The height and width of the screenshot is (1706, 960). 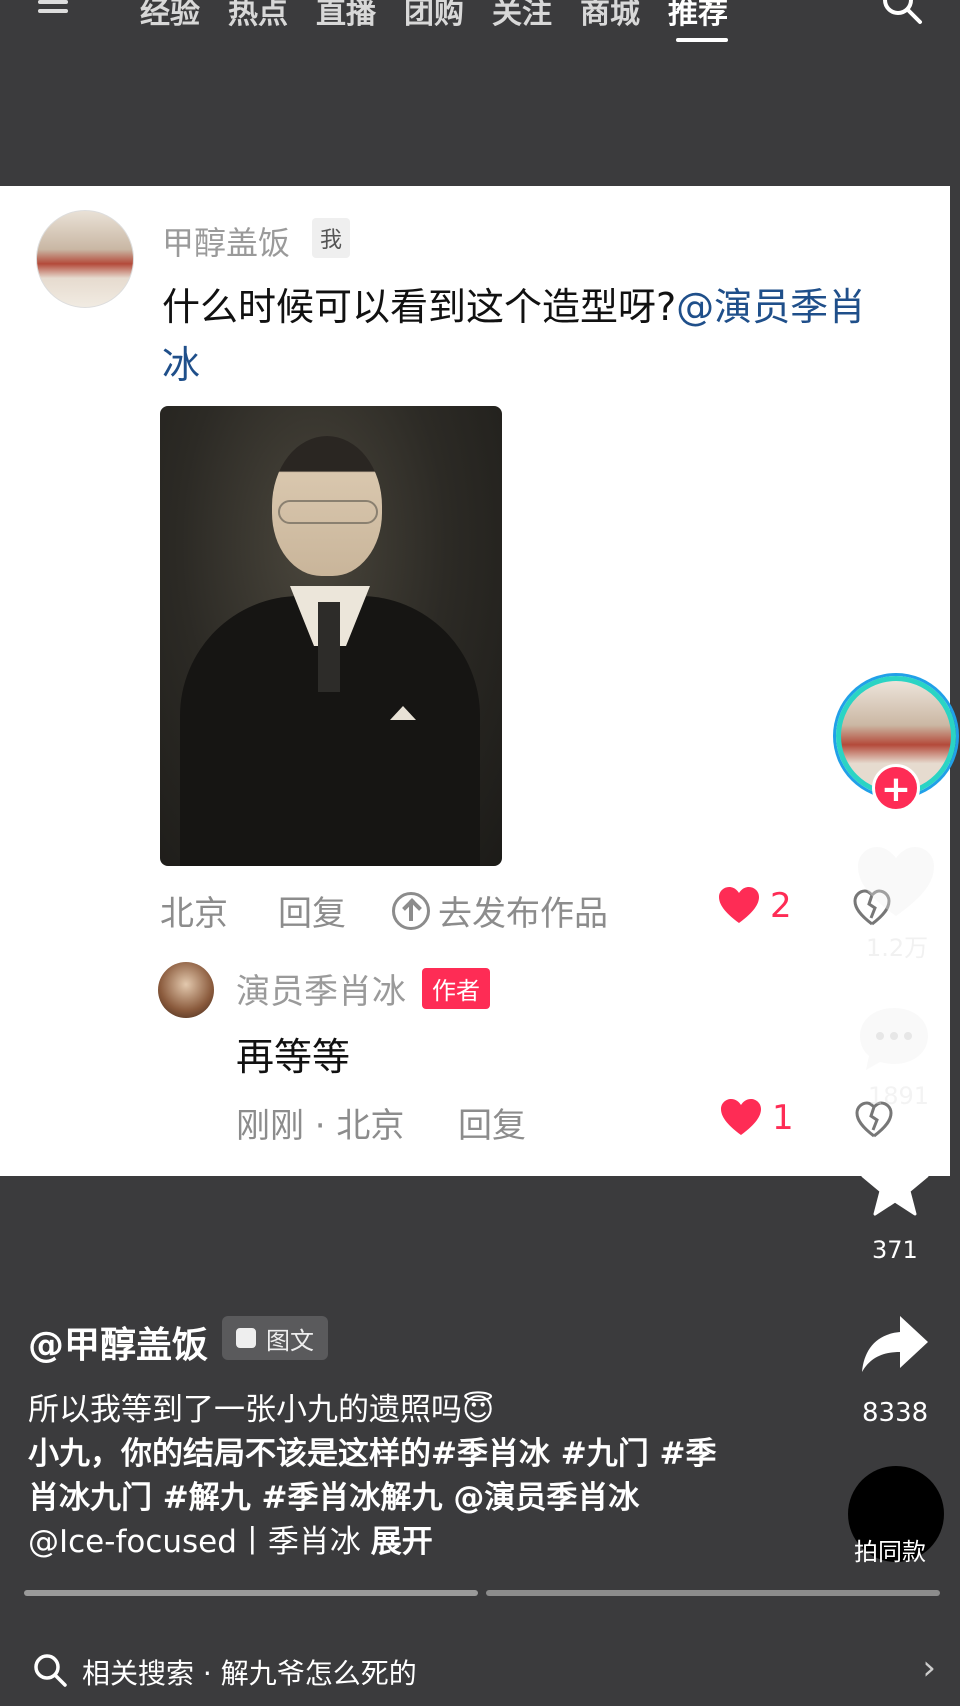 What do you see at coordinates (398, 1498) in the screenshot?
I see `desc-line-3: 肖冰九门 #解九 #季肖冰解九 @演员季肖冰` at bounding box center [398, 1498].